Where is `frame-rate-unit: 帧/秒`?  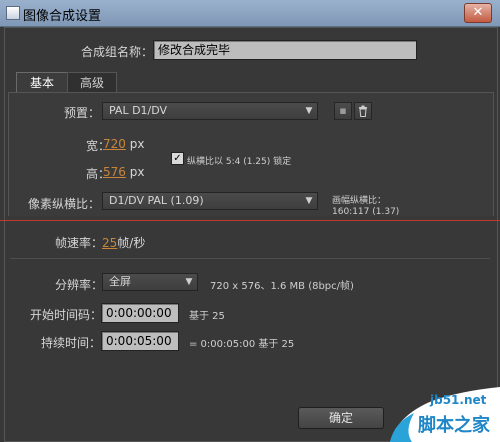 frame-rate-unit: 帧/秒 is located at coordinates (131, 243).